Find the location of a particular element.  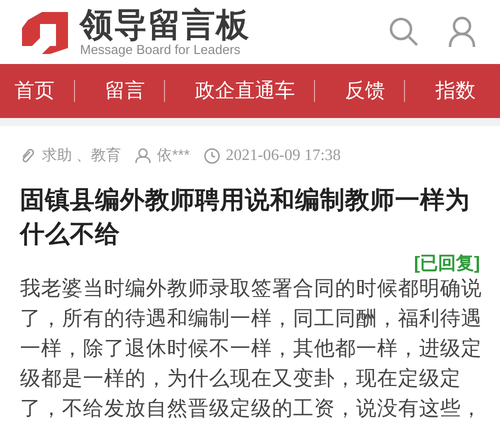

logo-icon is located at coordinates (45, 32).